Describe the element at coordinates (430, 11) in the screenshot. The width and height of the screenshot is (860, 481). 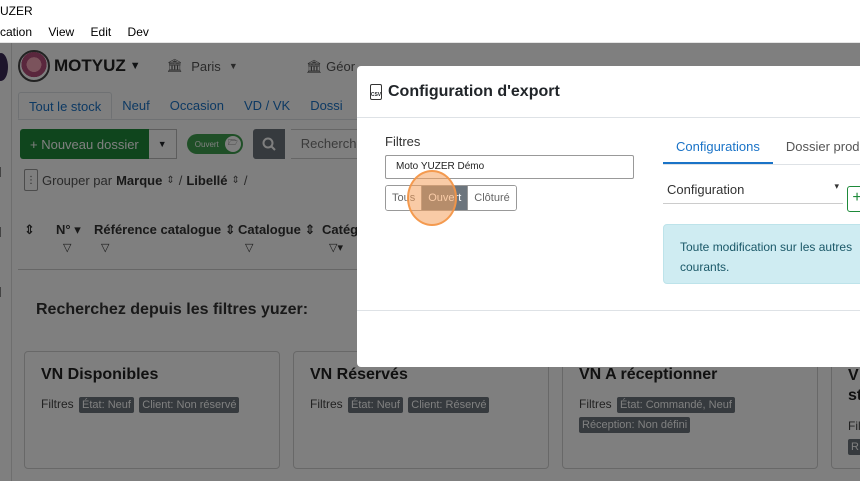
I see `window-title: UZER` at that location.